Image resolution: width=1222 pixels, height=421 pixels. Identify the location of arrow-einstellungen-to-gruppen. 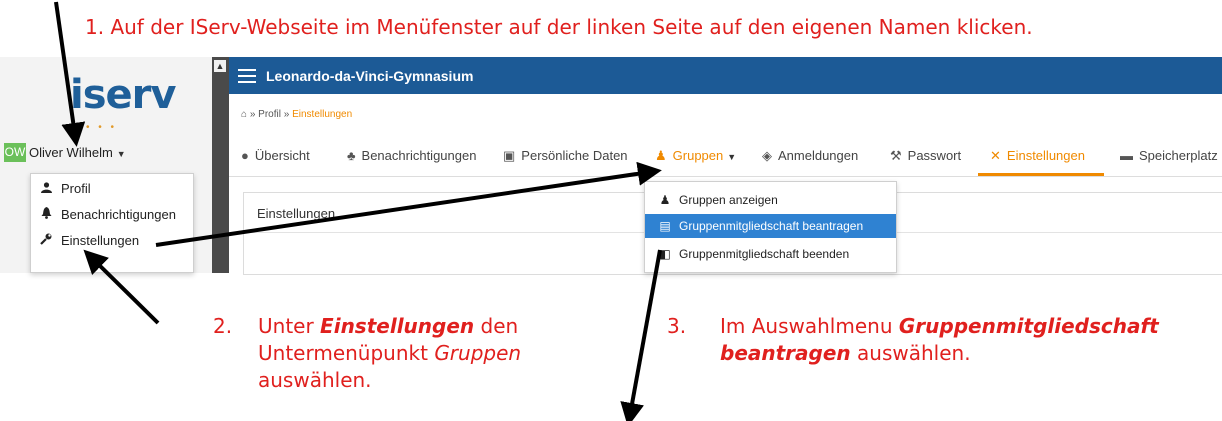
(408, 204).